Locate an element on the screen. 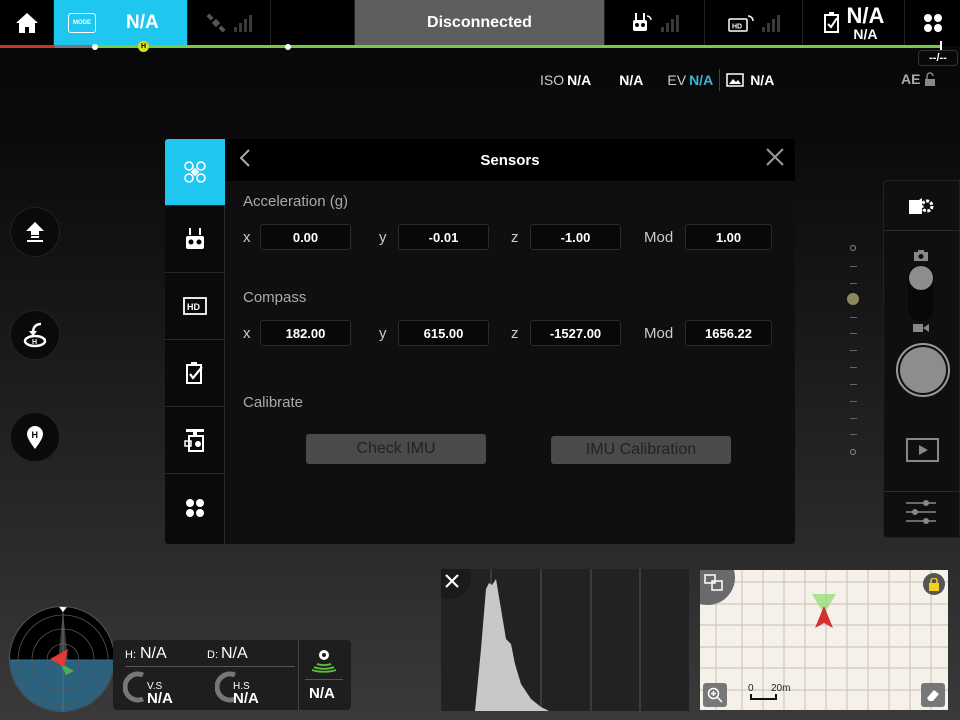 The height and width of the screenshot is (720, 960). gimbal-slider is located at coordinates (853, 350).